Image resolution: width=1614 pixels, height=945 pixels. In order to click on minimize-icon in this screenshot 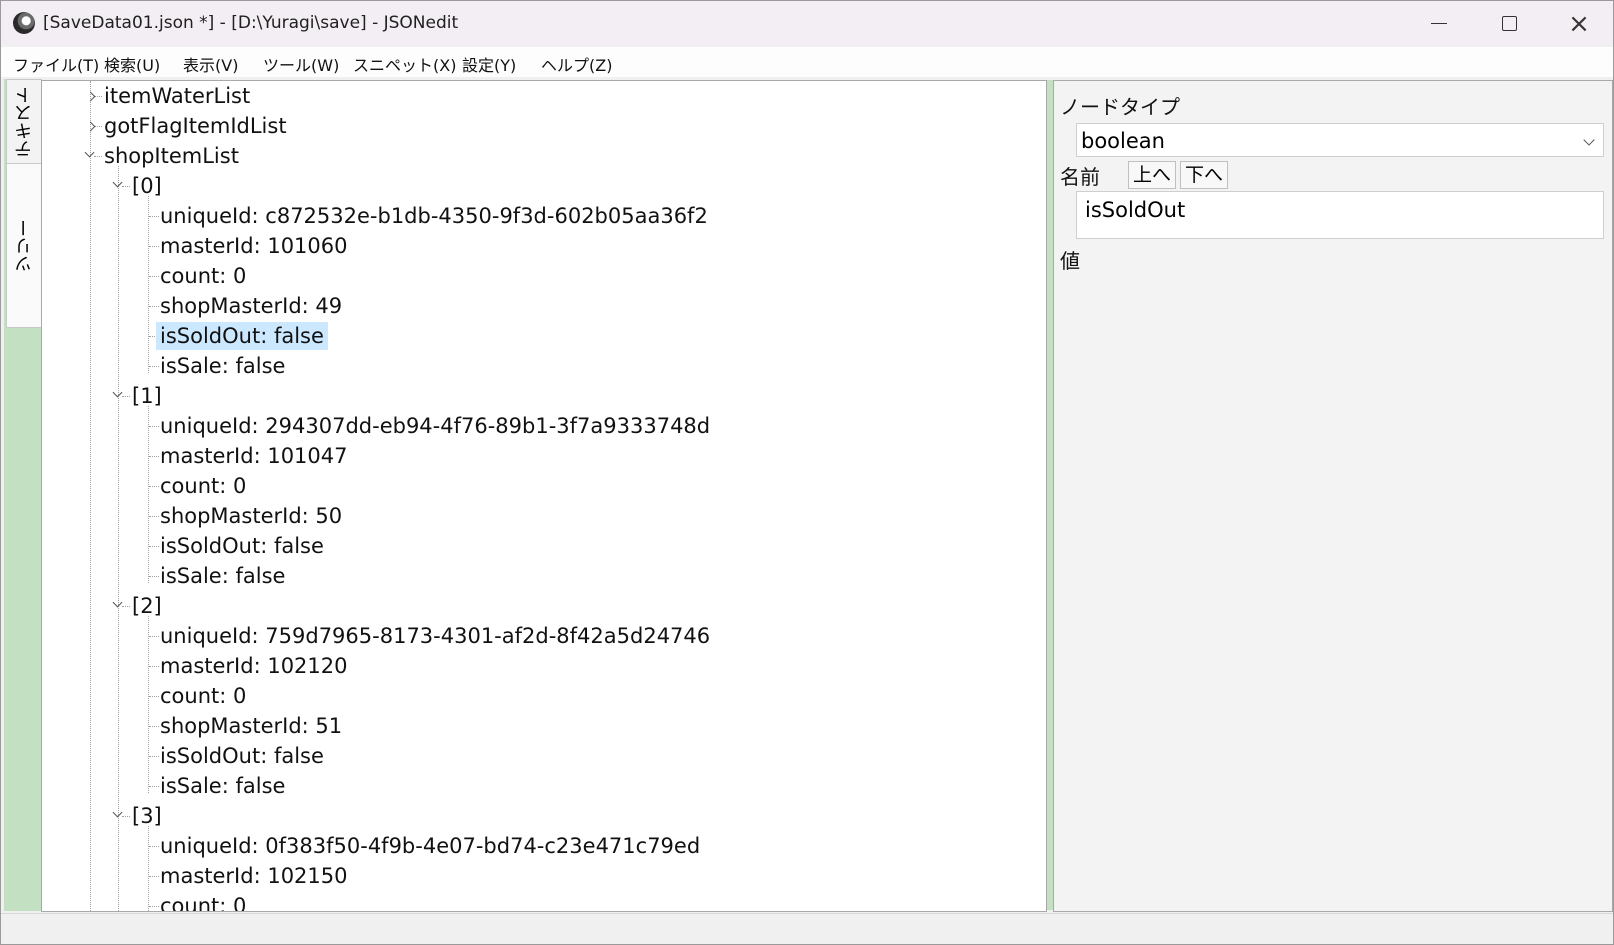, I will do `click(1439, 23)`.